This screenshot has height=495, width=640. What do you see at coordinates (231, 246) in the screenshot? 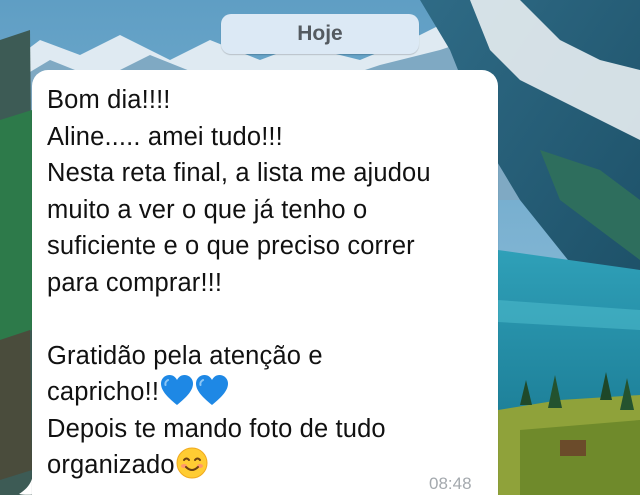
I see `message-line: suficiente e o que preciso correr` at bounding box center [231, 246].